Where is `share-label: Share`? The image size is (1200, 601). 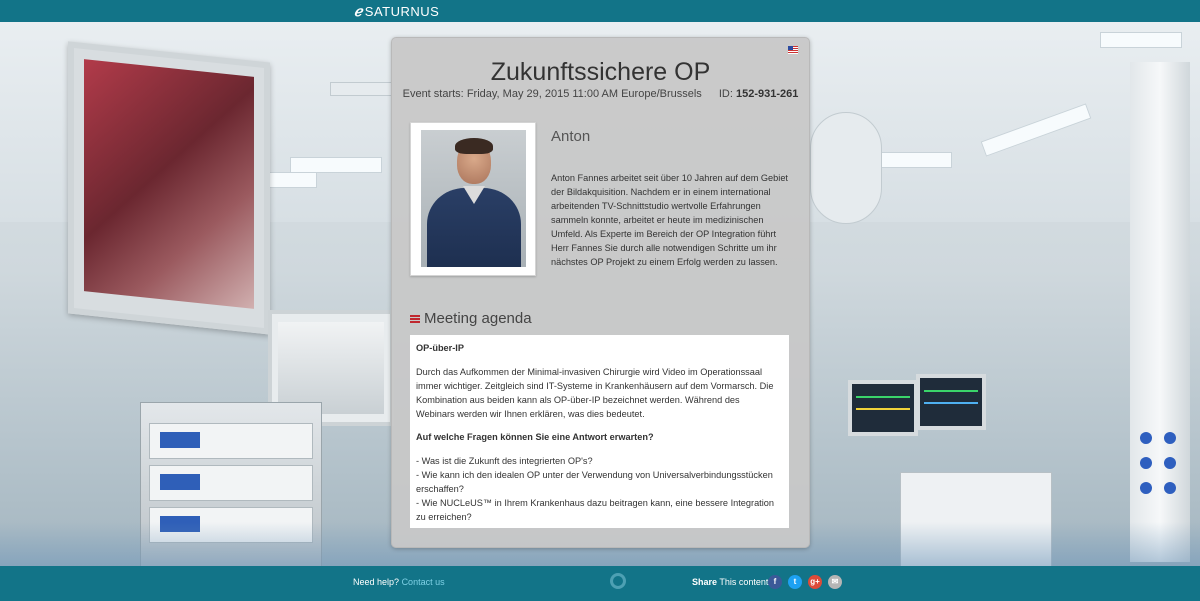 share-label: Share is located at coordinates (705, 582).